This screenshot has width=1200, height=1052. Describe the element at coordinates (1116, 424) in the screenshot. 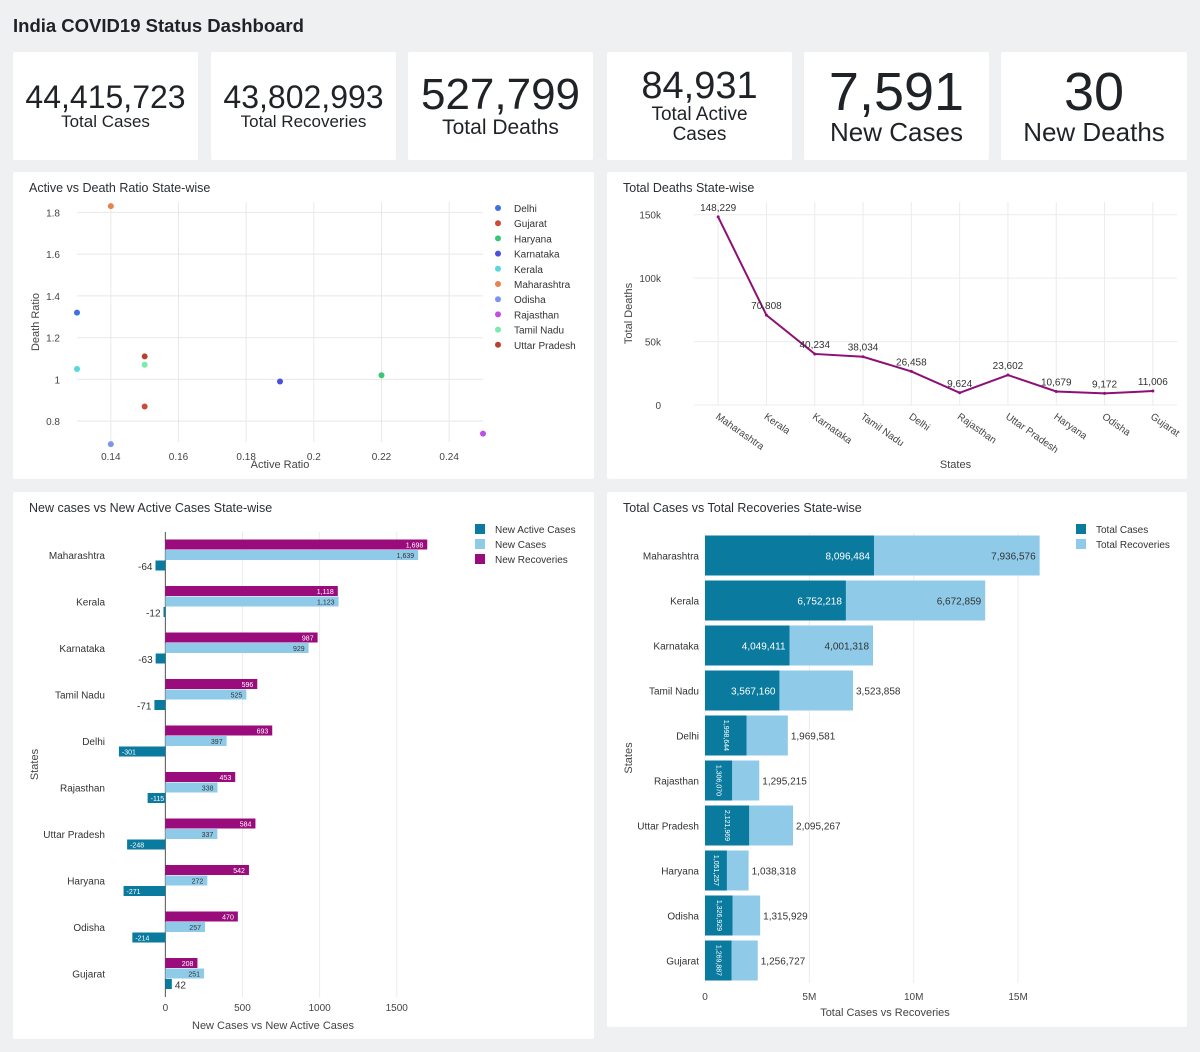

I see `x-tick-label: Odisha` at that location.